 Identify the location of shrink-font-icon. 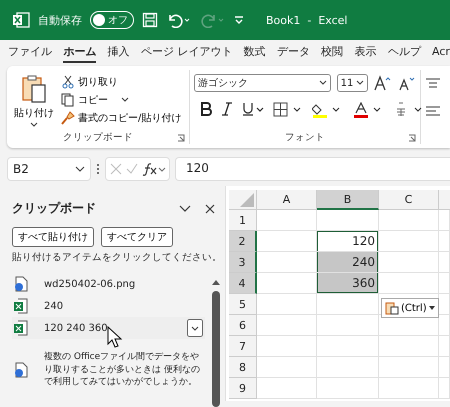
(407, 83).